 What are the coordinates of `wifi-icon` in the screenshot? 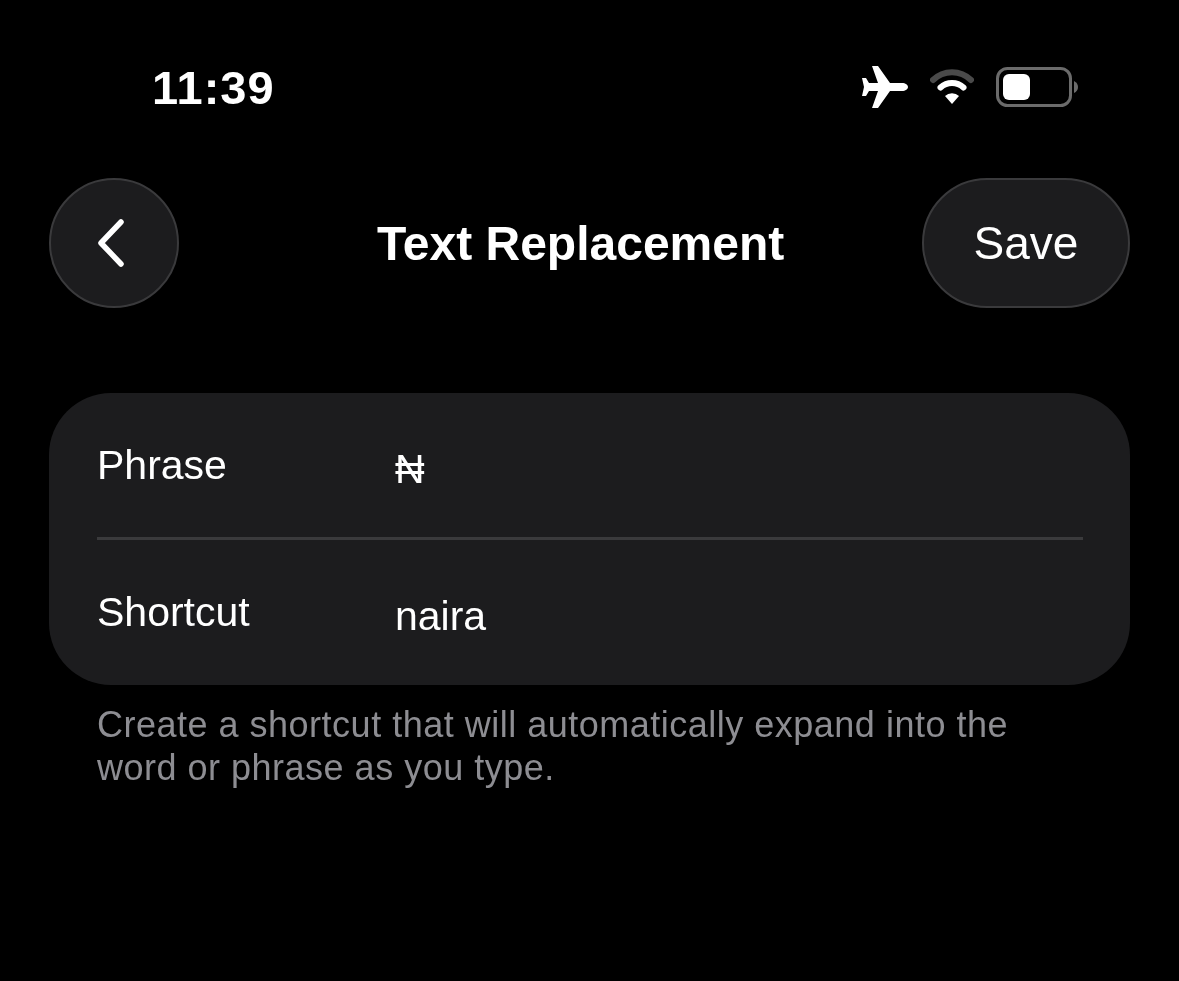 It's located at (952, 87).